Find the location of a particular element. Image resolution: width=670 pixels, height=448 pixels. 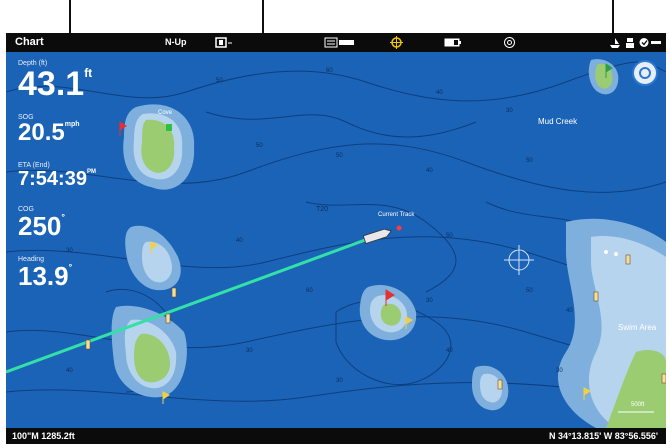

screen-icon is located at coordinates (224, 42).